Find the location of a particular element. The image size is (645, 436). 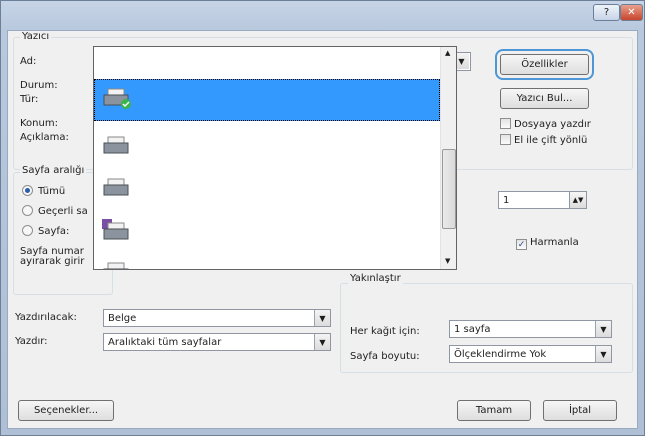

ok-label: Tamam is located at coordinates (494, 410).